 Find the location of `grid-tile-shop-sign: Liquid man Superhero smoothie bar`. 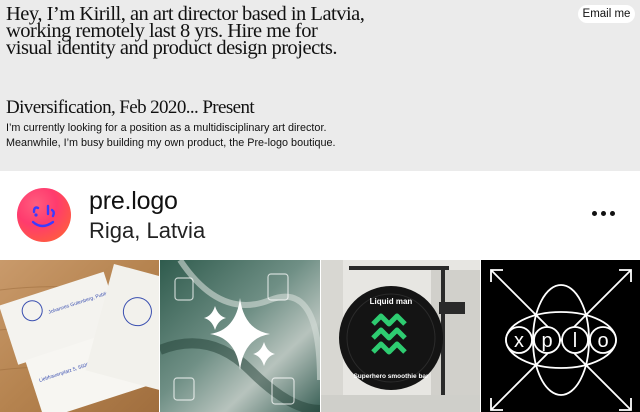

grid-tile-shop-sign: Liquid man Superhero smoothie bar is located at coordinates (400, 336).